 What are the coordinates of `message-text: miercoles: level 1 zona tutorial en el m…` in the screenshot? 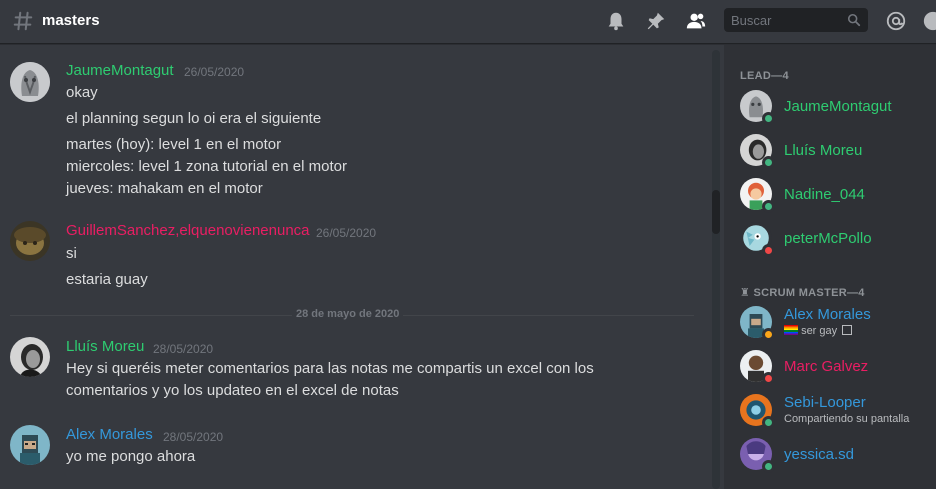 It's located at (206, 166).